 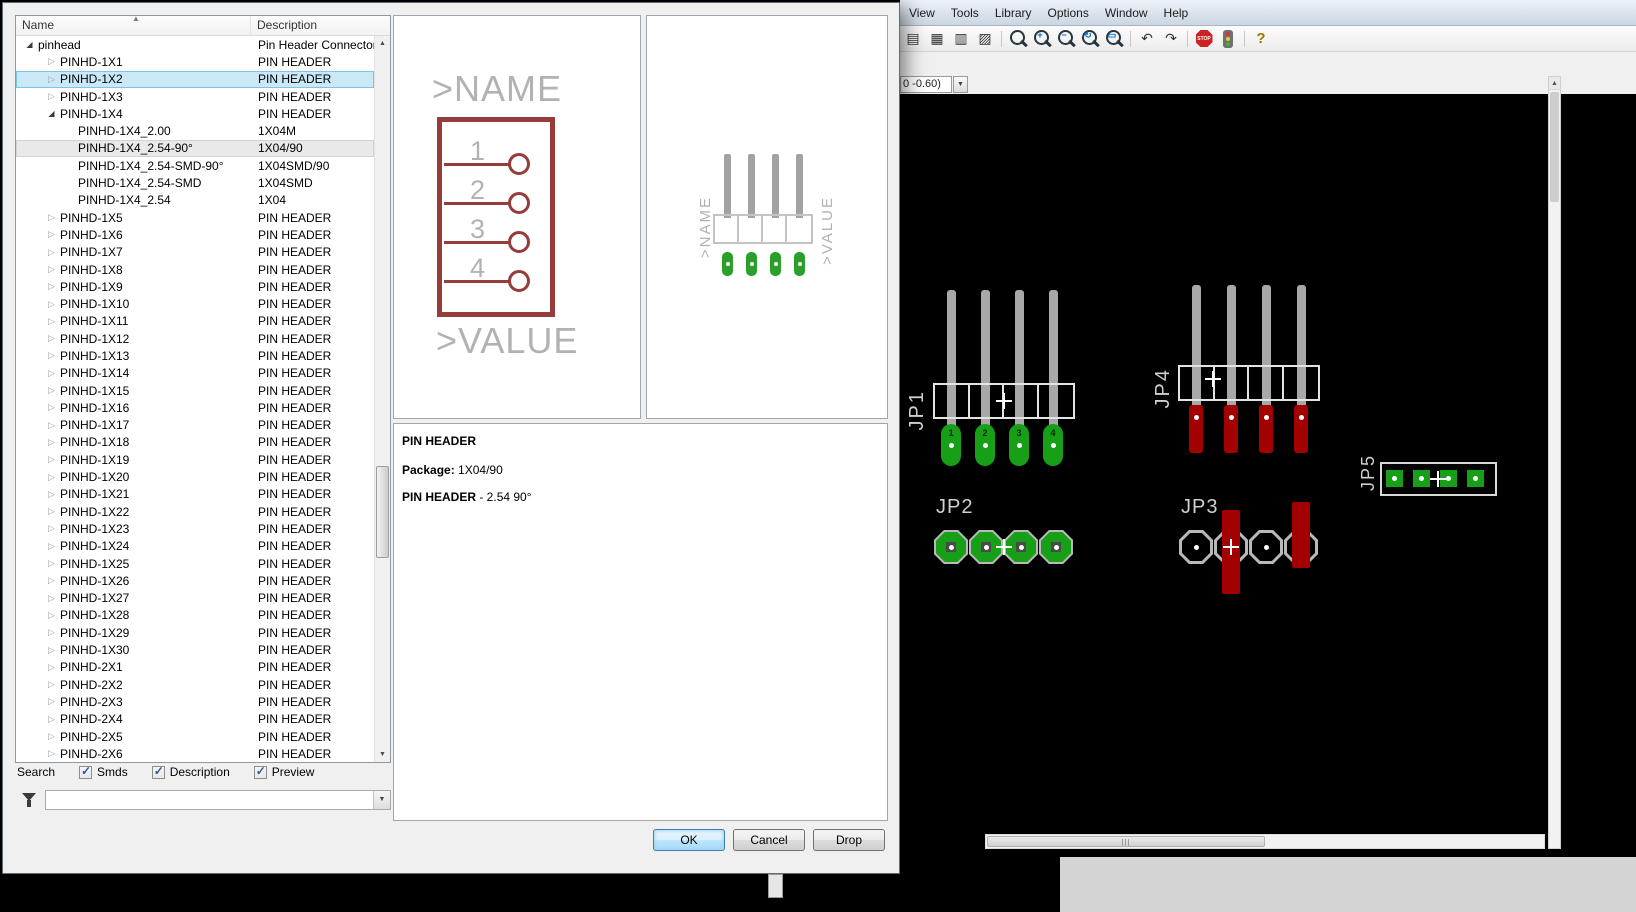 I want to click on cancel-button: Cancel, so click(x=769, y=840).